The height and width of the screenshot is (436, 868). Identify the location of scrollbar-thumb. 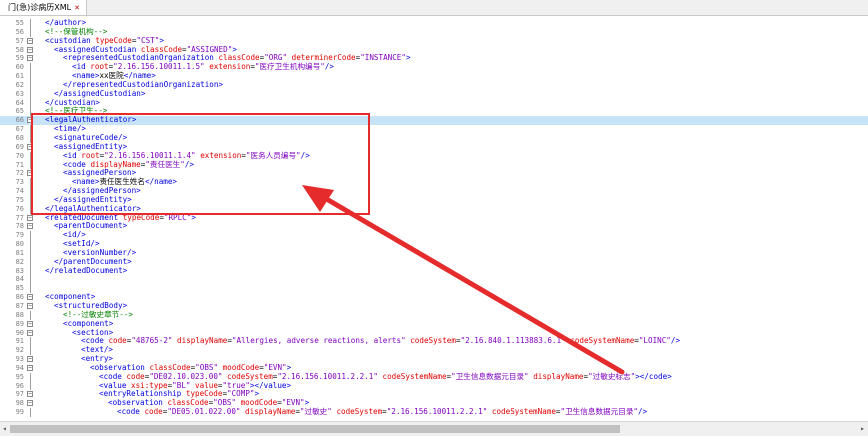
(315, 429).